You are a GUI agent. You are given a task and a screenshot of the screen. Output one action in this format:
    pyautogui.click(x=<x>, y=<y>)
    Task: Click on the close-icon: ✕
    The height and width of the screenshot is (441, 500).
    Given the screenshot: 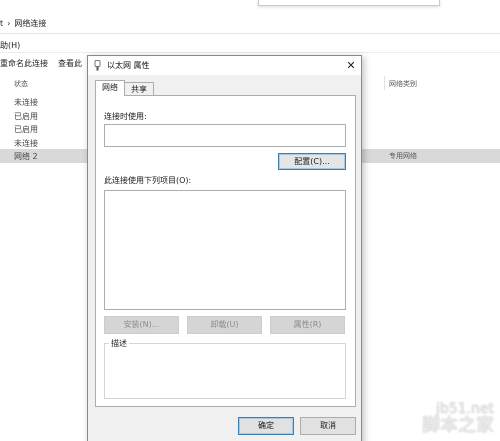 What is the action you would take?
    pyautogui.click(x=351, y=65)
    